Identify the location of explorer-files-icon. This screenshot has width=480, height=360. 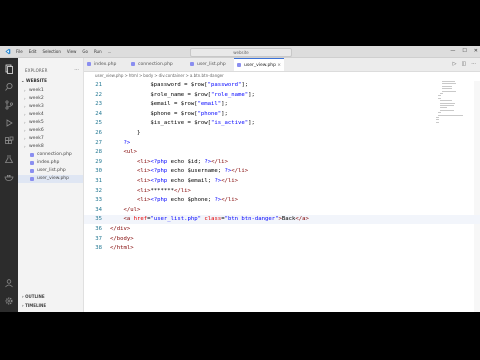
(9, 69).